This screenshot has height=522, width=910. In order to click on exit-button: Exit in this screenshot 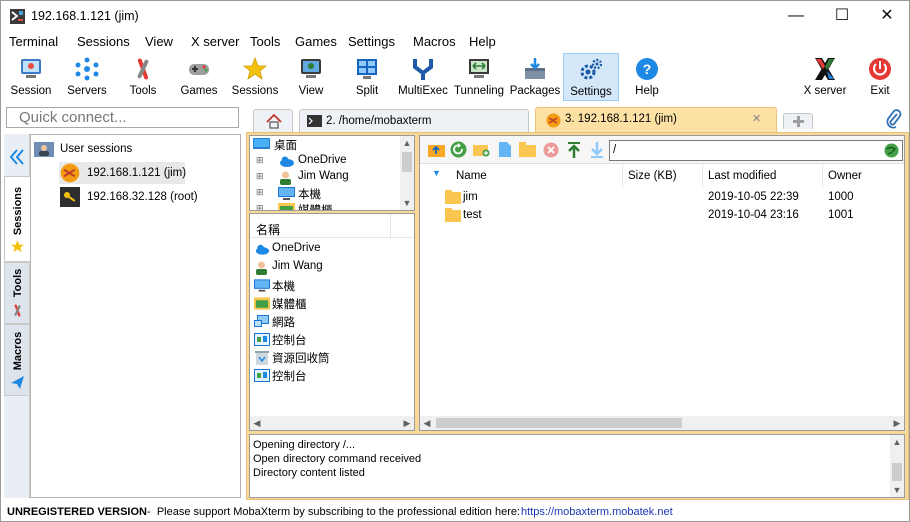, I will do `click(880, 77)`.